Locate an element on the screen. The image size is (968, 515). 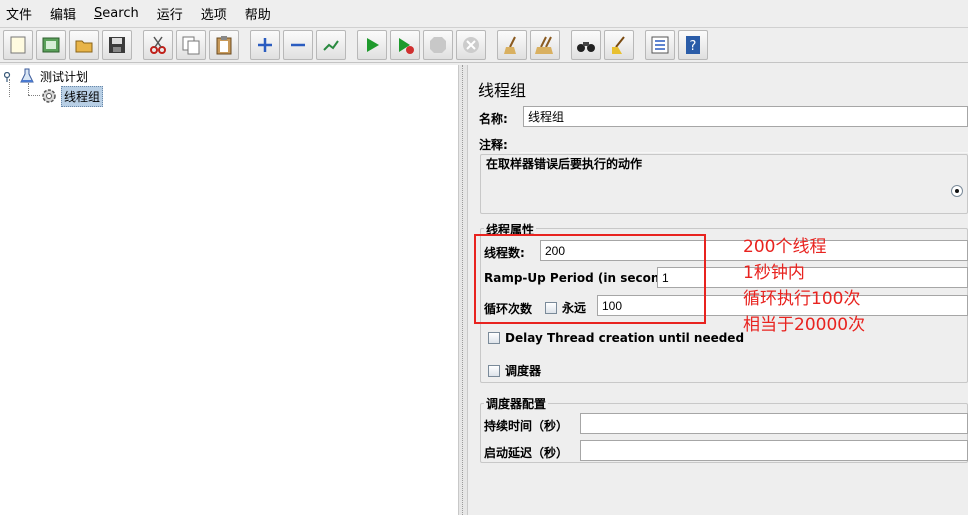
reset-search-button is located at coordinates (619, 45).